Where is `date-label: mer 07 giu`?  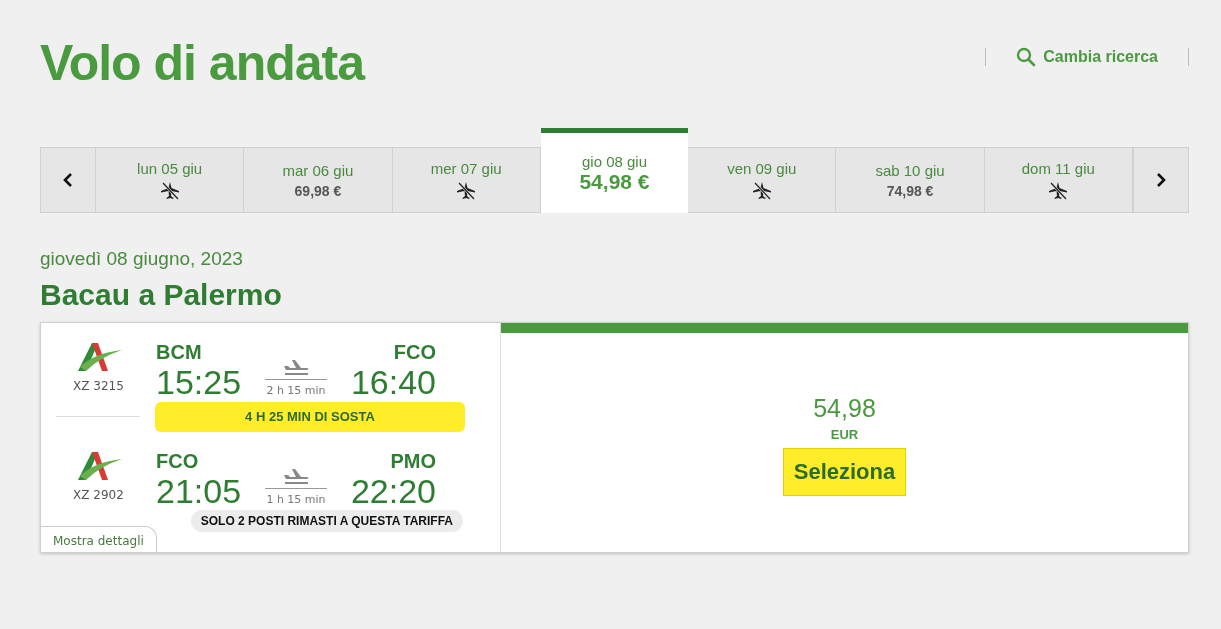
date-label: mer 07 giu is located at coordinates (466, 168).